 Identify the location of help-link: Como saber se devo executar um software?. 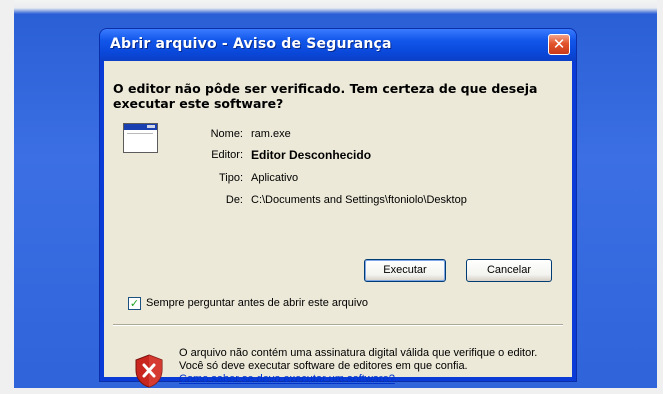
(287, 379).